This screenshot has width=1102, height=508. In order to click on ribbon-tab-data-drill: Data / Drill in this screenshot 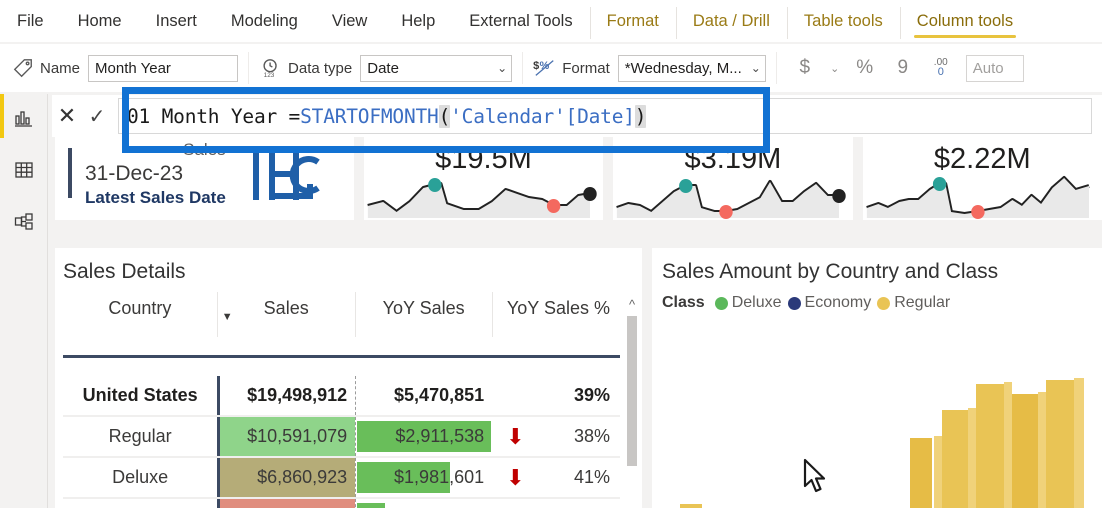, I will do `click(731, 21)`.